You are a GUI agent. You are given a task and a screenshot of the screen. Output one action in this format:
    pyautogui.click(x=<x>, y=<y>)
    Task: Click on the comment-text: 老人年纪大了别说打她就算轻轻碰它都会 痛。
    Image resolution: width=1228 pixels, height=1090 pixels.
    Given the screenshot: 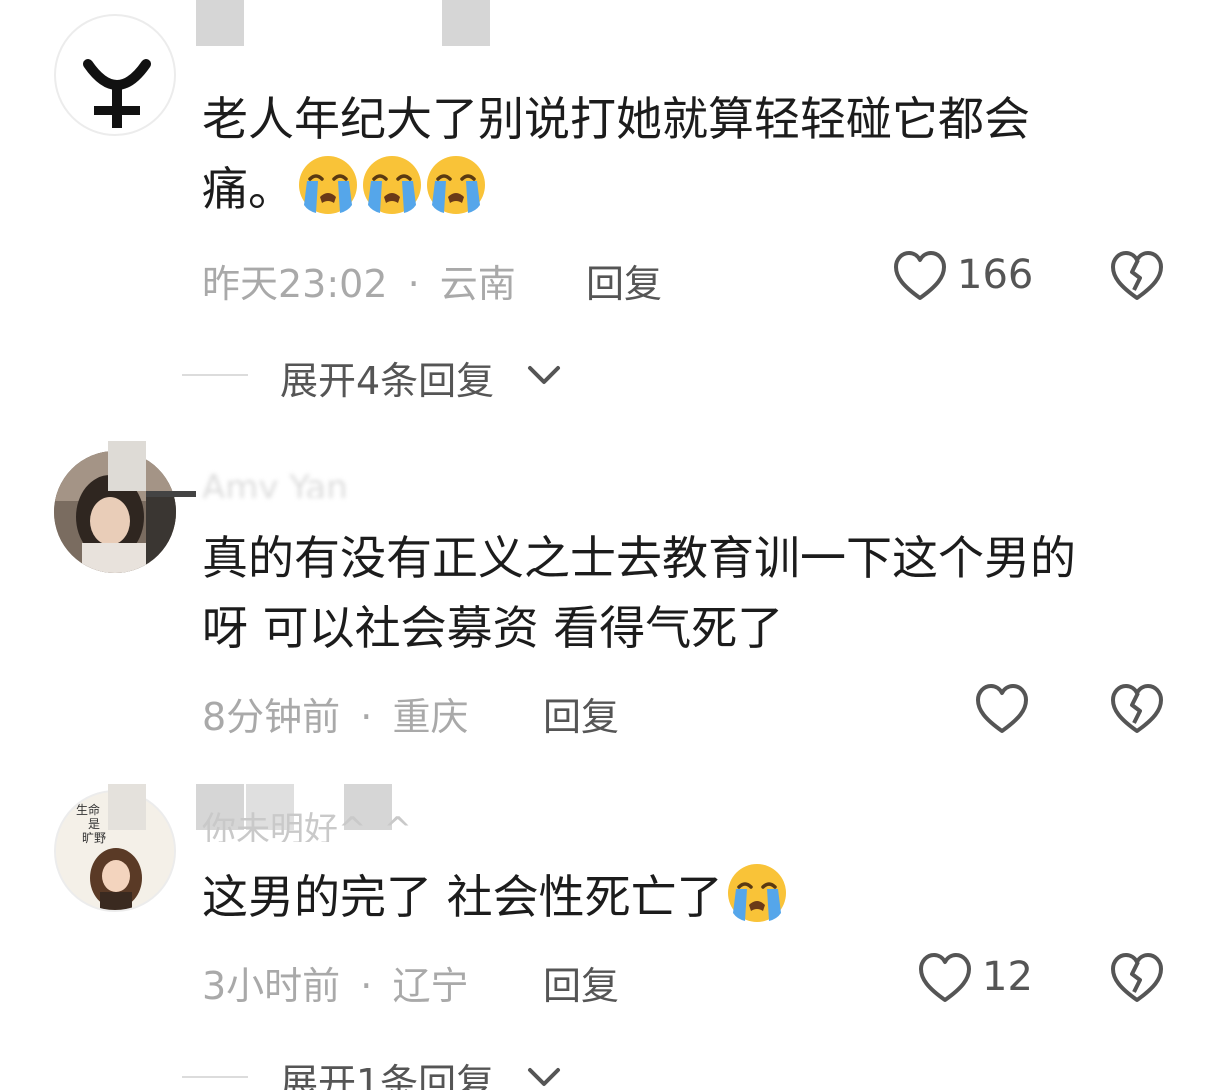 What is the action you would take?
    pyautogui.click(x=616, y=159)
    